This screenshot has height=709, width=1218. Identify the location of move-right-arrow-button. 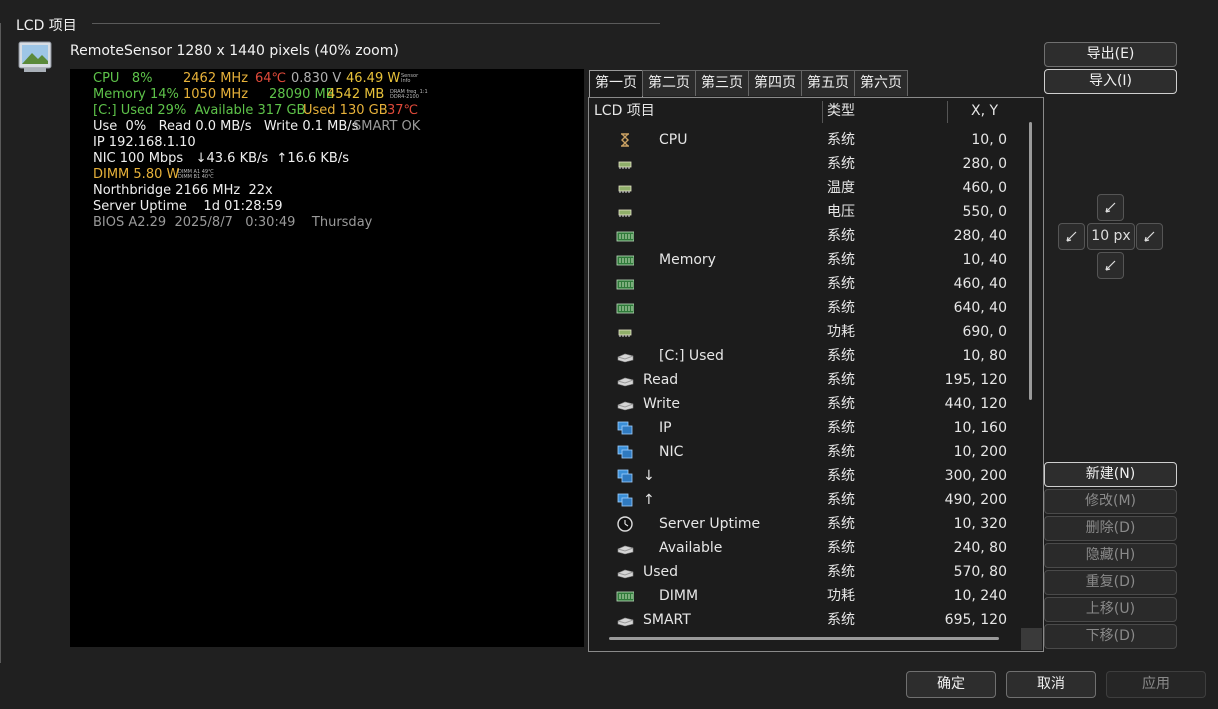
(1149, 236).